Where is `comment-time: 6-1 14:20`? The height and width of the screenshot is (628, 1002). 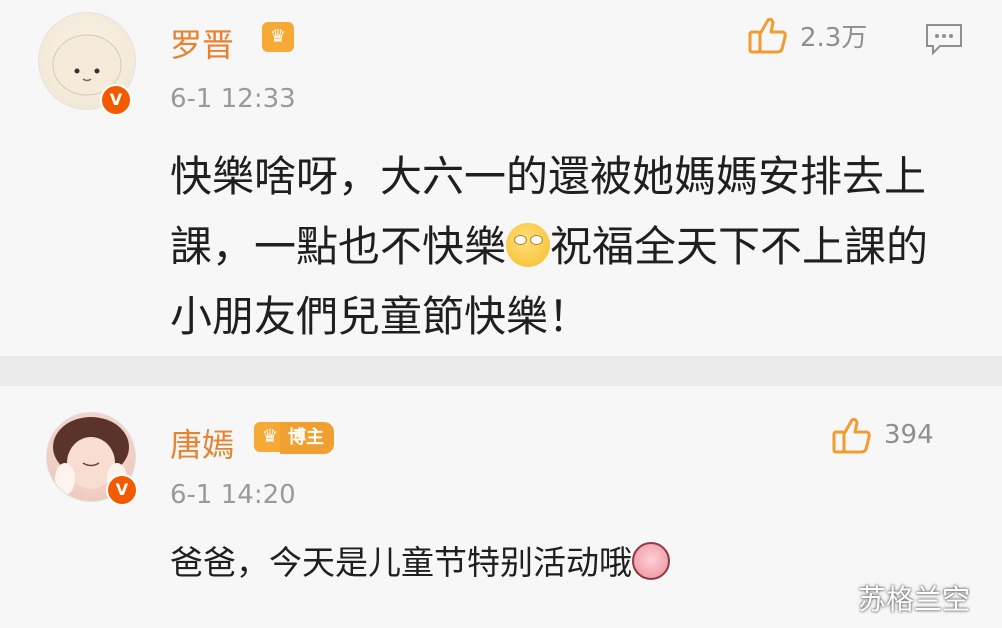
comment-time: 6-1 14:20 is located at coordinates (233, 495).